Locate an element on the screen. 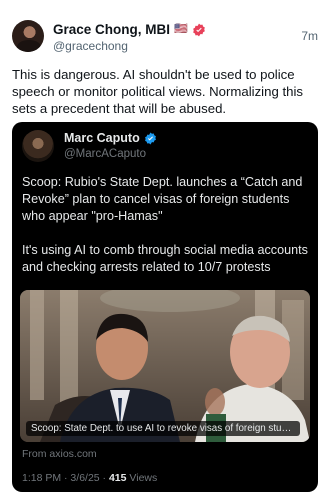 The height and width of the screenshot is (500, 330). verified-badge-icon is located at coordinates (150, 138).